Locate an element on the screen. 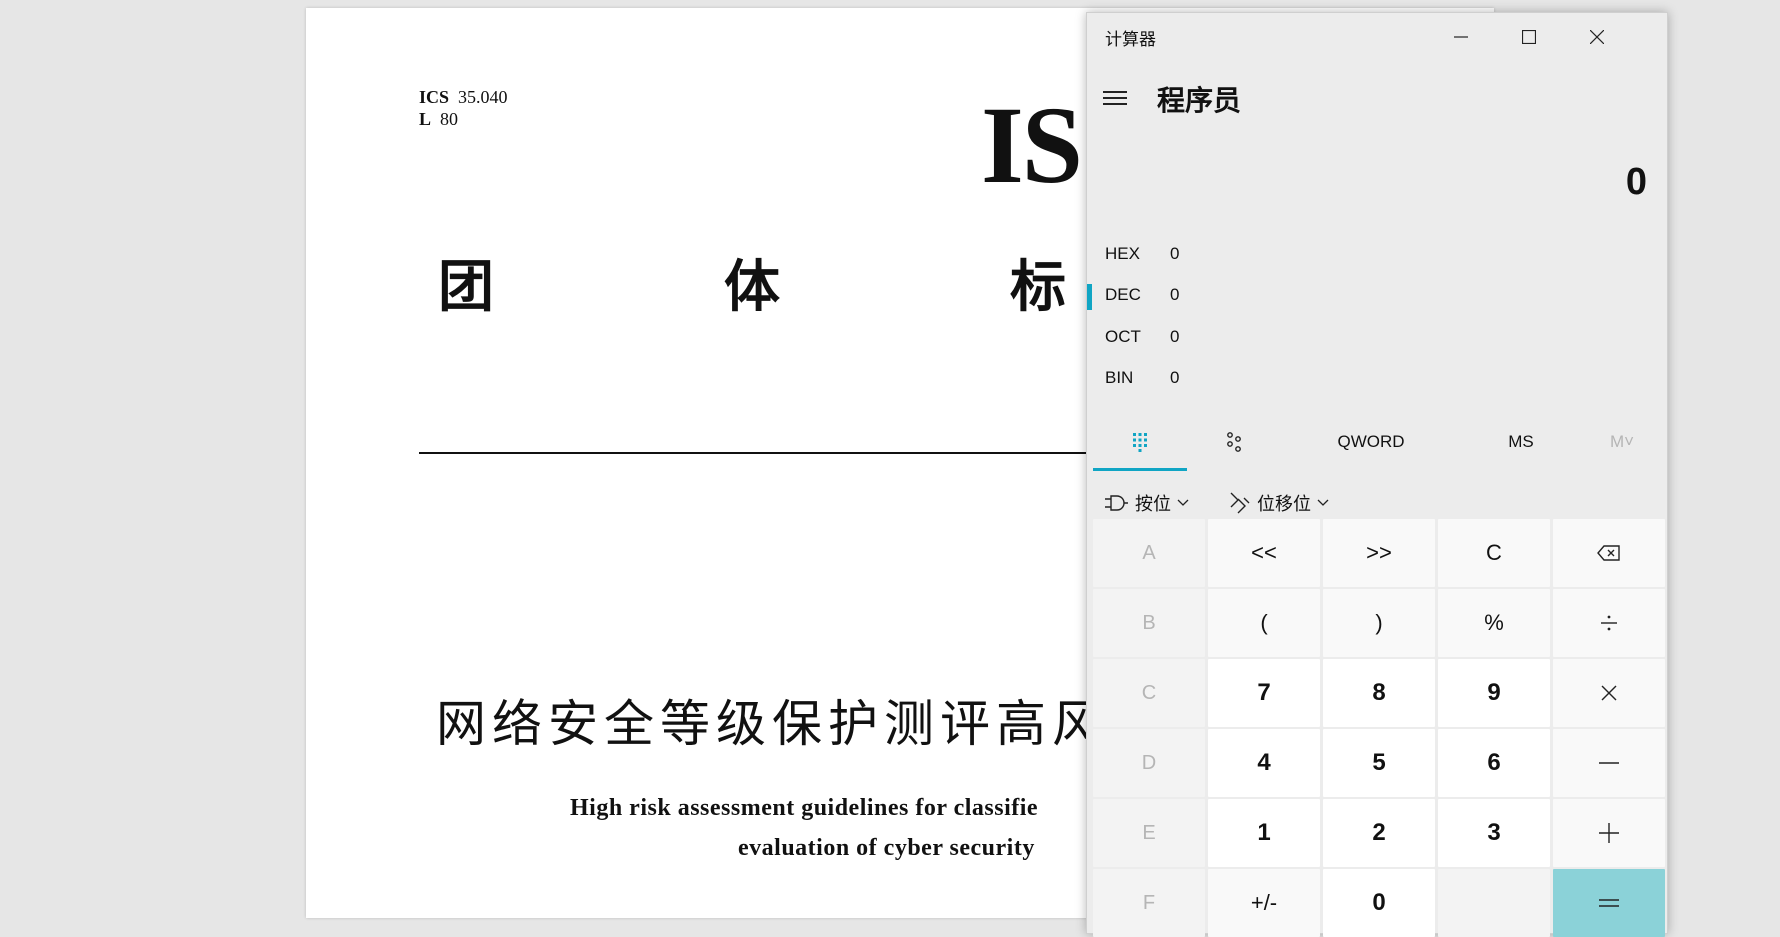 This screenshot has height=937, width=1780. key-hex-e: E is located at coordinates (1149, 833).